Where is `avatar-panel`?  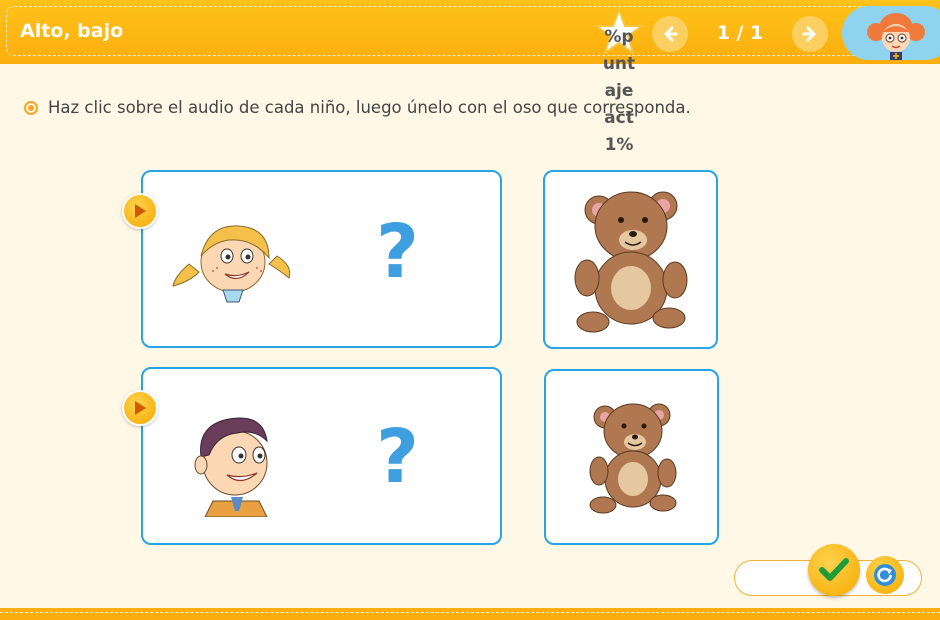
avatar-panel is located at coordinates (891, 33).